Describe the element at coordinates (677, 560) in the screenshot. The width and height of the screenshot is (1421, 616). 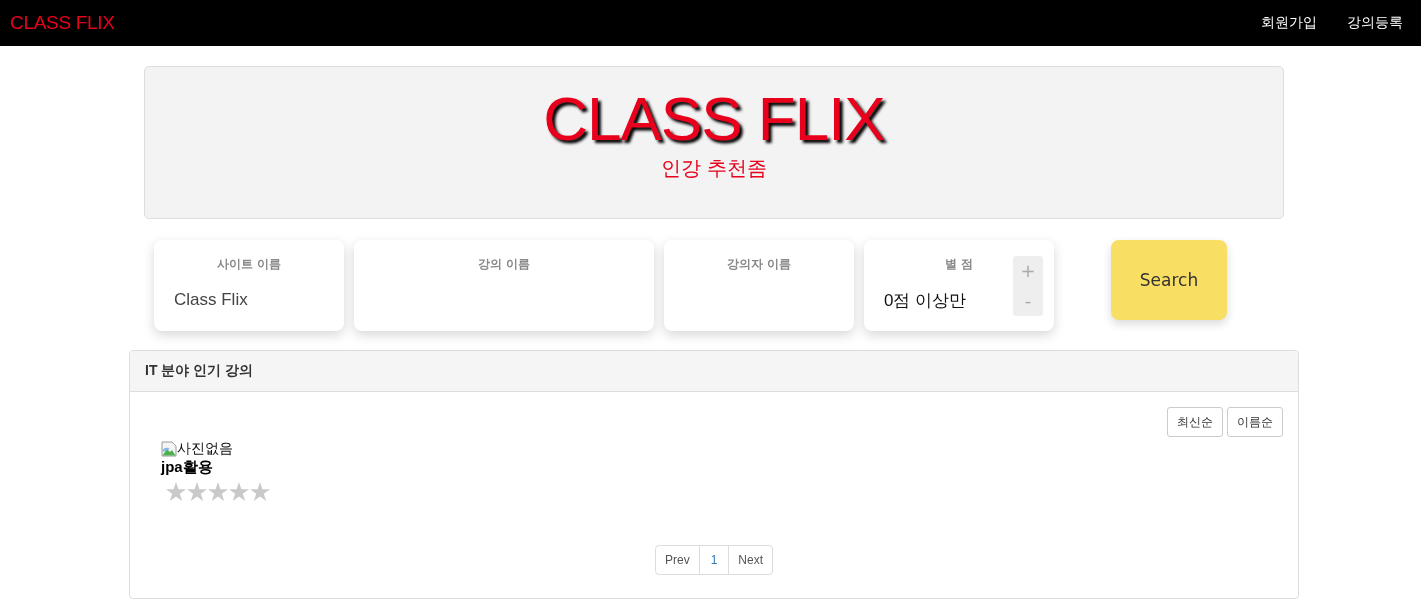
I see `prev-button: Prev` at that location.